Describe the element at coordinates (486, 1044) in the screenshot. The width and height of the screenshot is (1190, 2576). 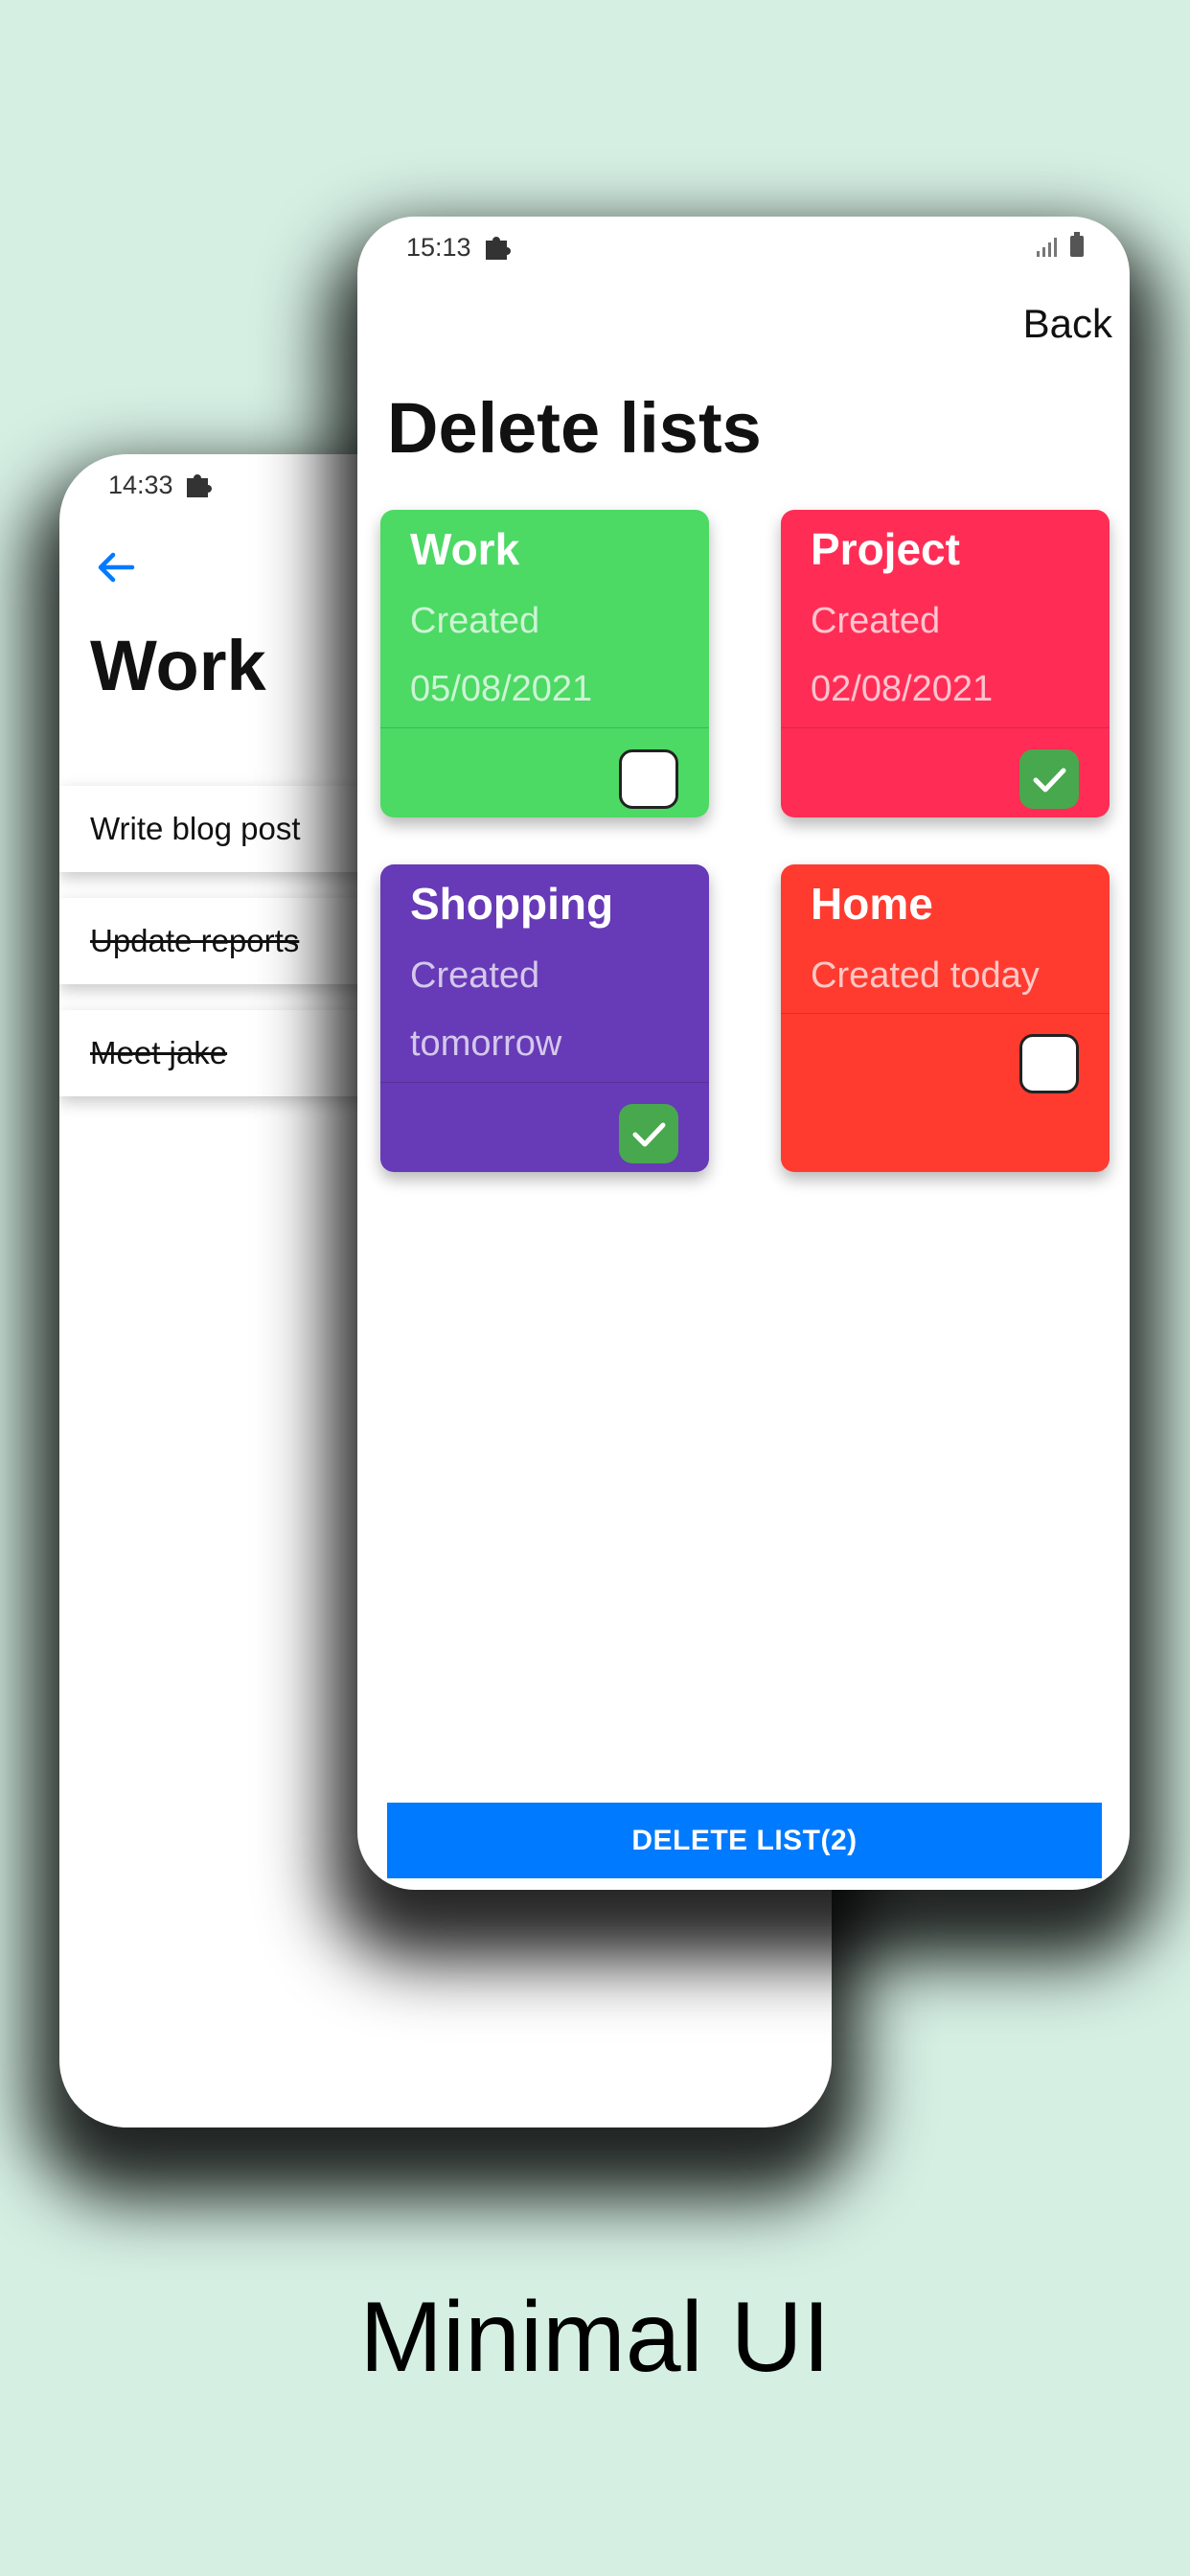
I see `list-created-date: tomorrow` at that location.